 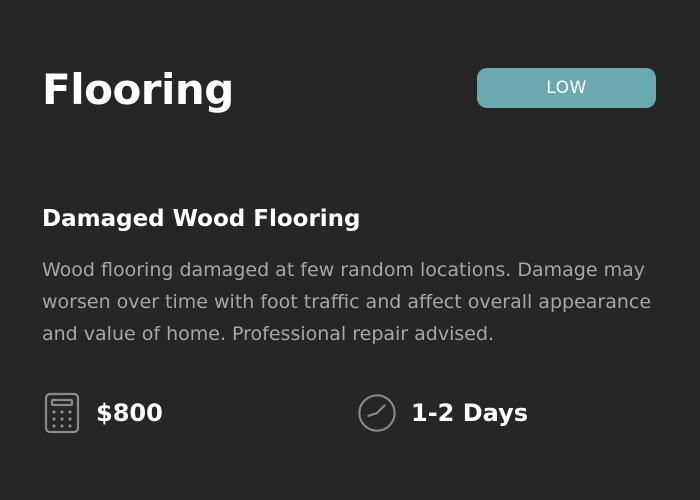 I want to click on severity-badge: LOW, so click(x=566, y=88).